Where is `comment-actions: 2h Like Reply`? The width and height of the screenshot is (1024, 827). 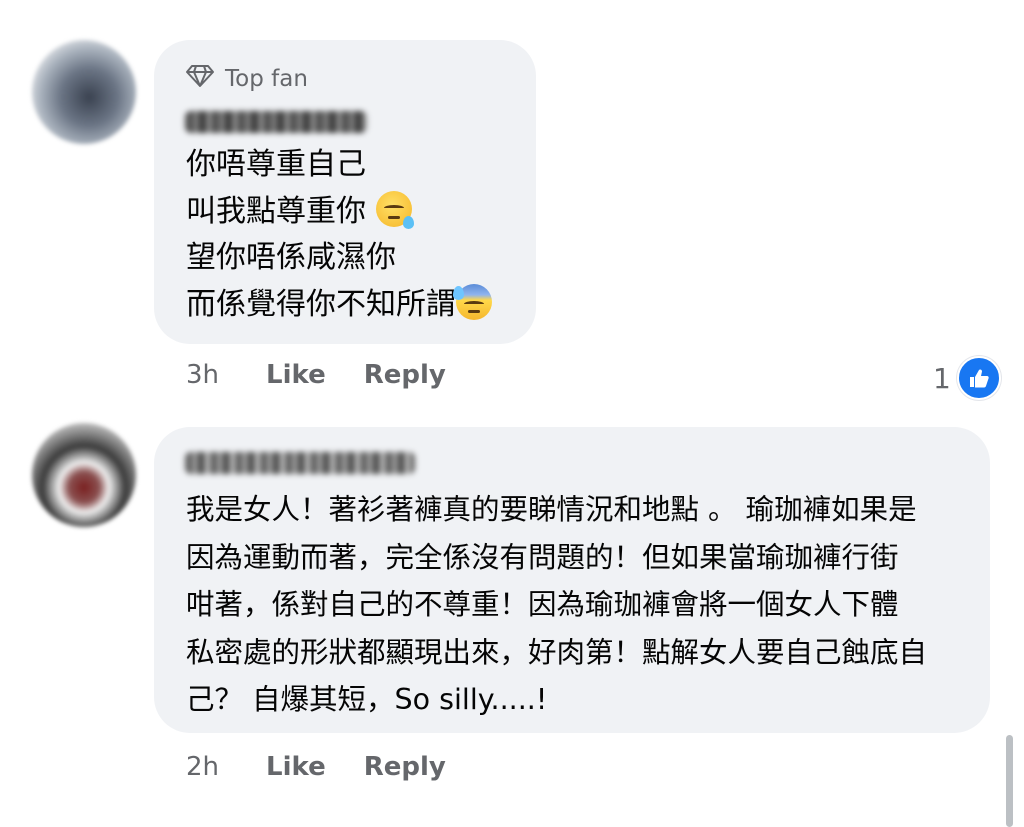 comment-actions: 2h Like Reply is located at coordinates (335, 767).